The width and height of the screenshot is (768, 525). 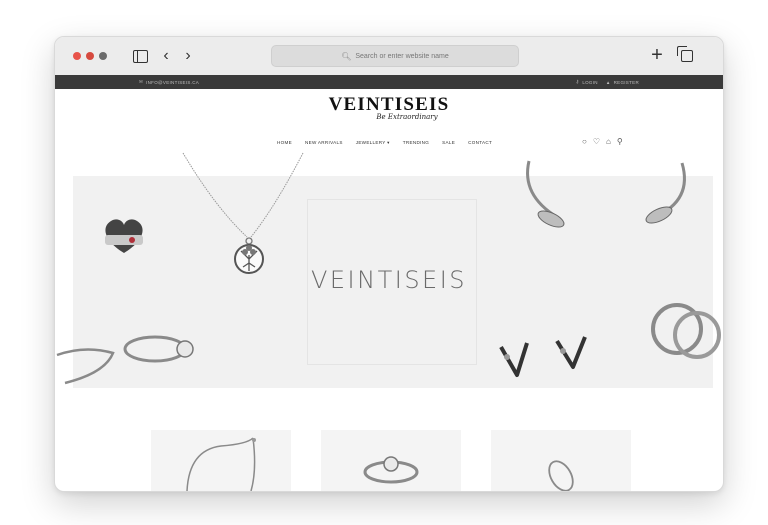 What do you see at coordinates (584, 141) in the screenshot?
I see `account-icon: ○` at bounding box center [584, 141].